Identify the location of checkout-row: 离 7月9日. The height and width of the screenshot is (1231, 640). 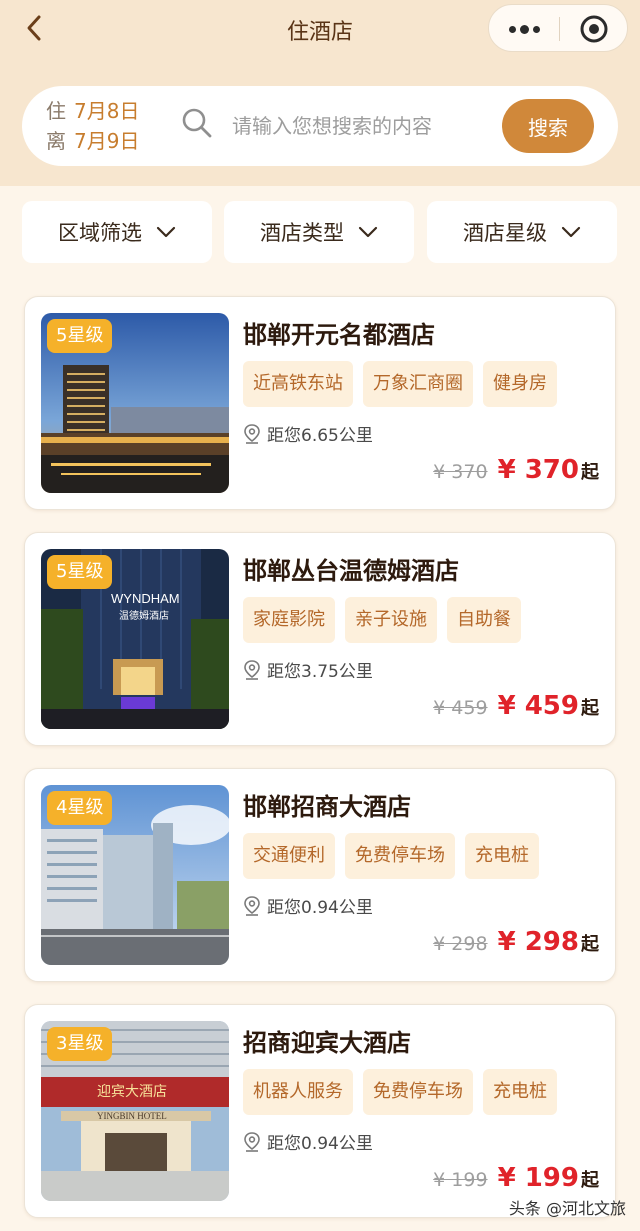
(92, 141).